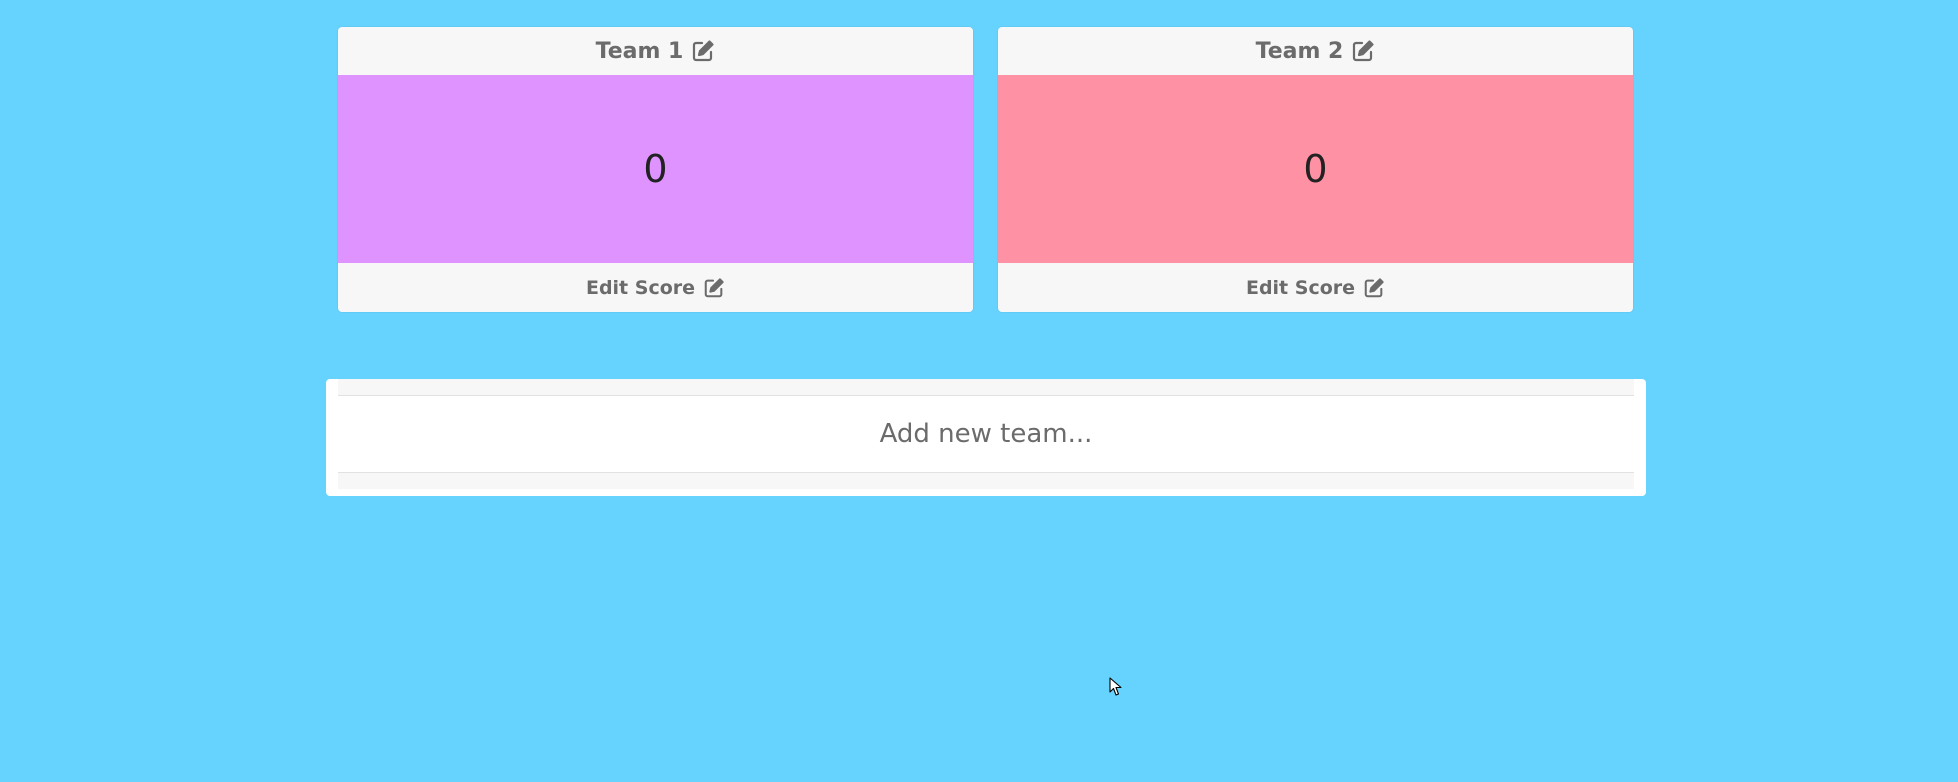 The image size is (1958, 782). Describe the element at coordinates (986, 434) in the screenshot. I see `add-team-input` at that location.